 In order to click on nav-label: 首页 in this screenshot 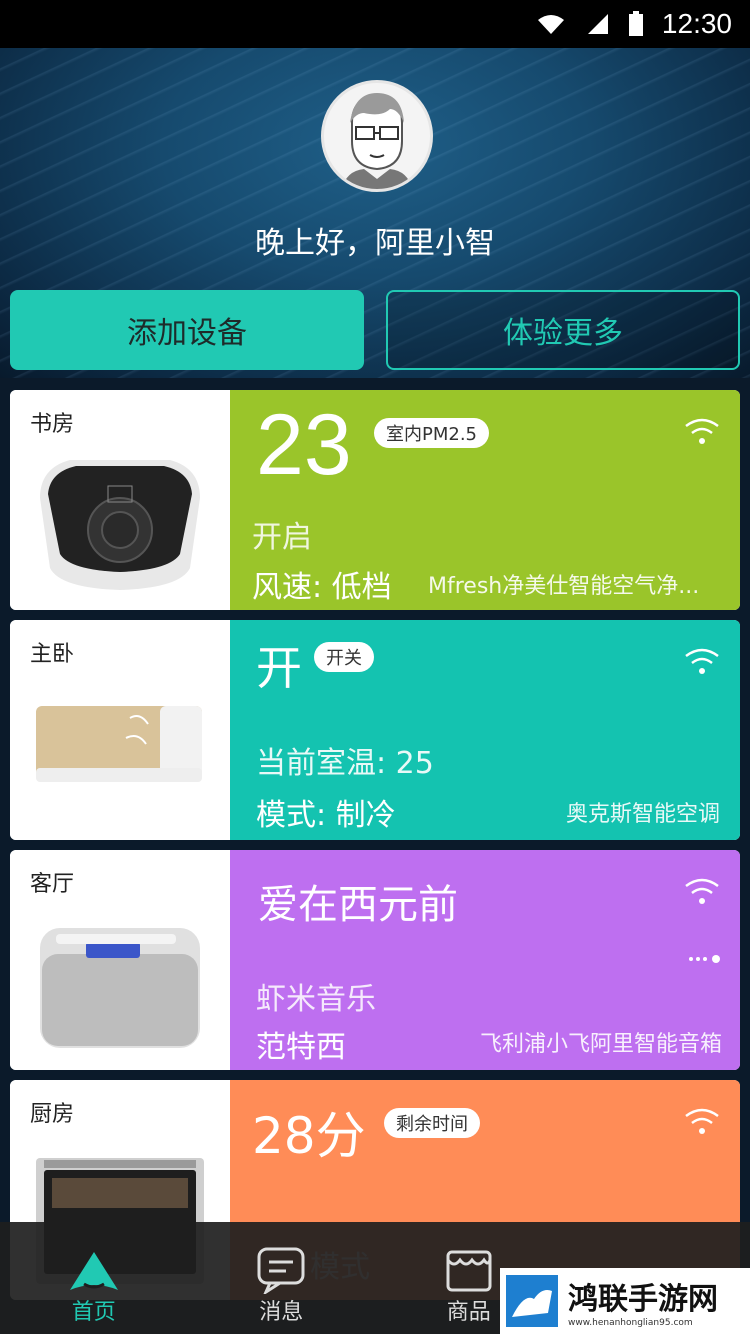, I will do `click(93, 1312)`.